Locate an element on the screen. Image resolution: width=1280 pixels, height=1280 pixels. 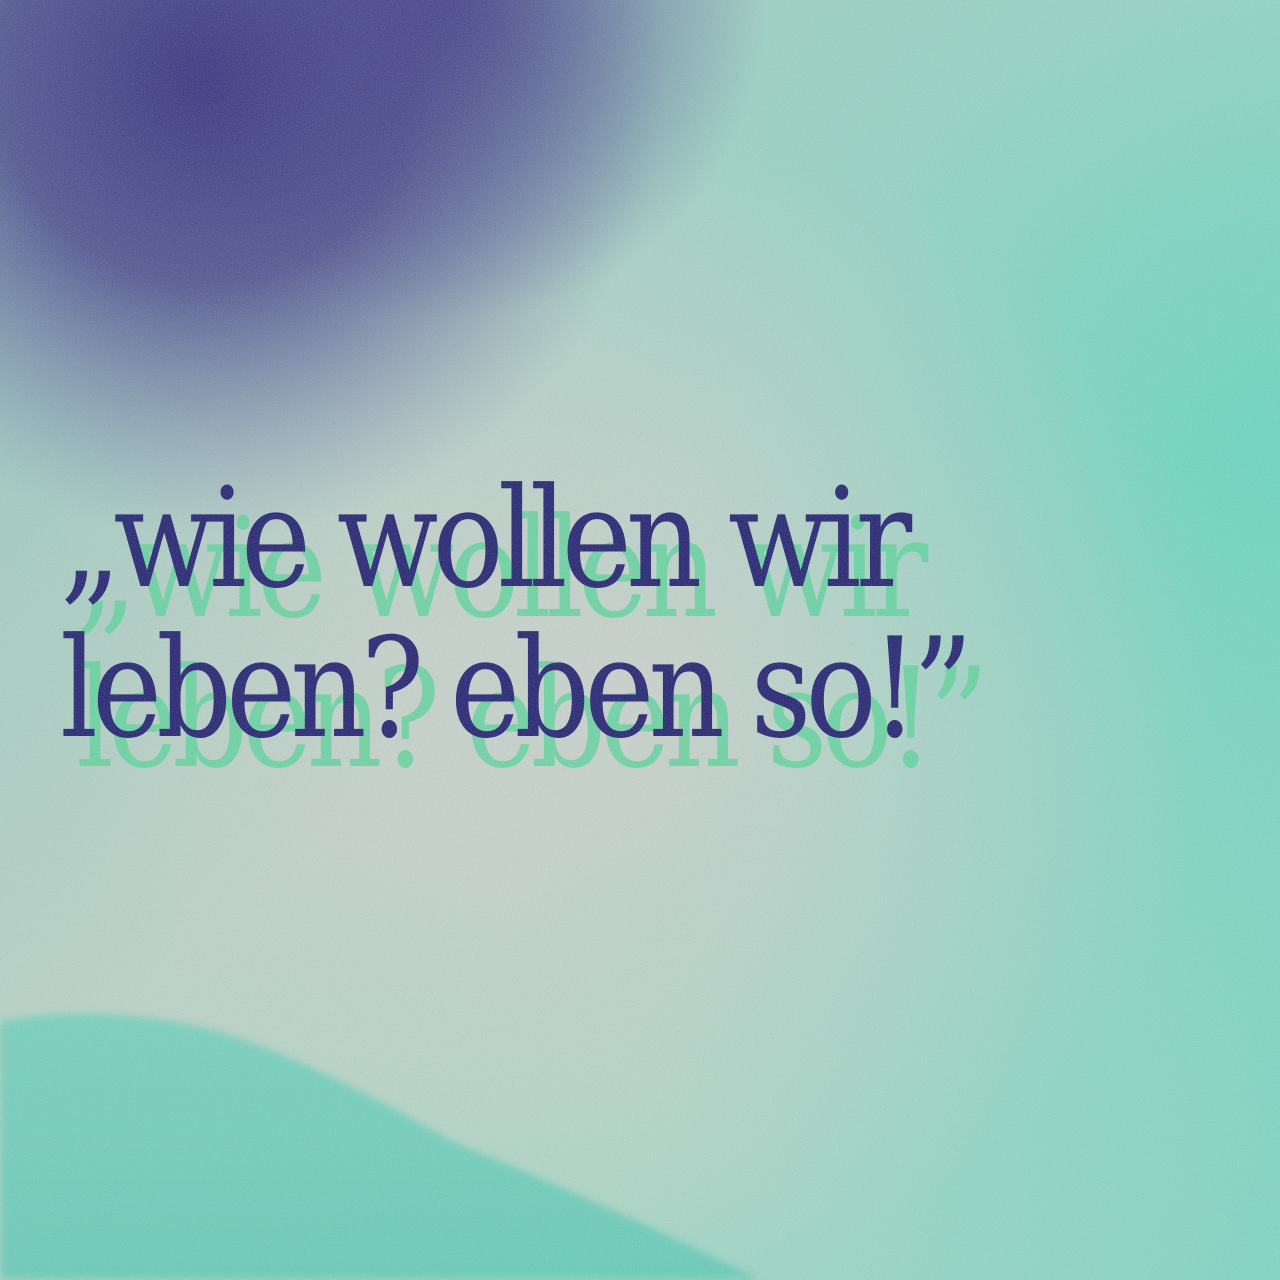
quote-line-1: „wie wollen wir is located at coordinates (486, 538).